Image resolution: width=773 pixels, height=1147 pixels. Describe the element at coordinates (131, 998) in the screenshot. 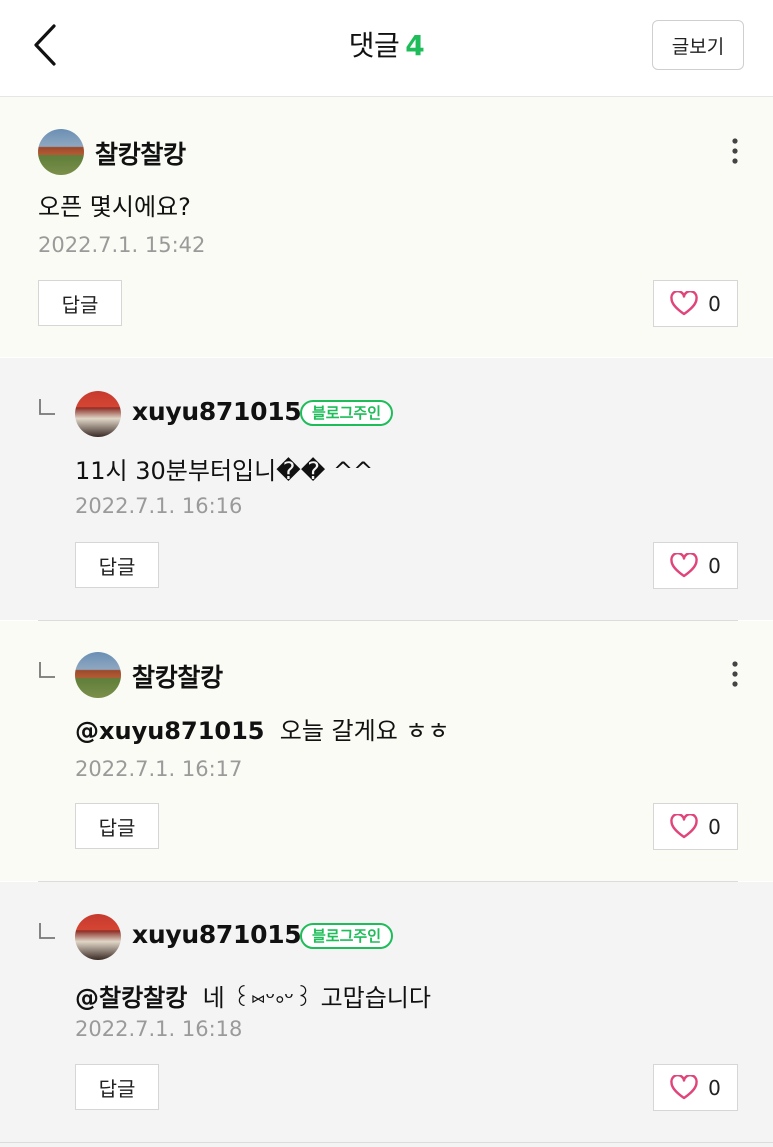

I see `mention-link: @찰캉찰캉` at that location.